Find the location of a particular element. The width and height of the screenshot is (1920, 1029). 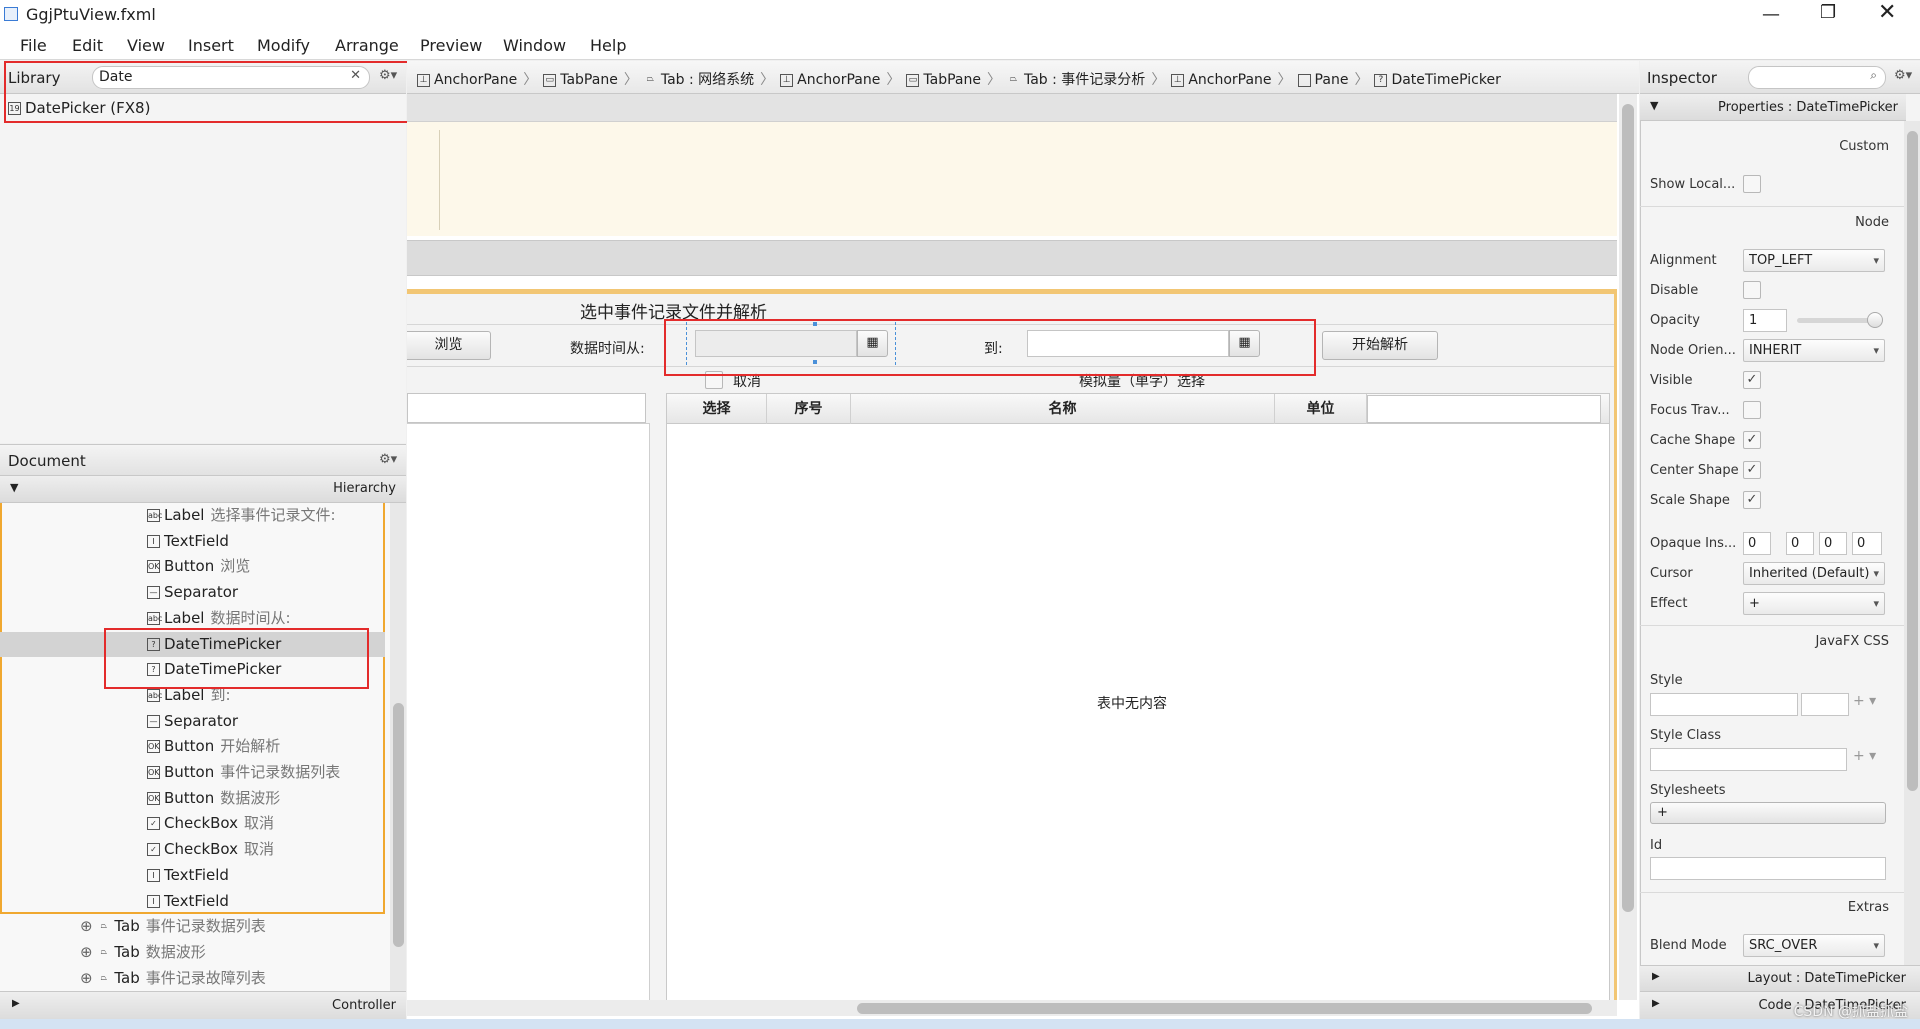

canvas-vscrollbar is located at coordinates (1628, 547).